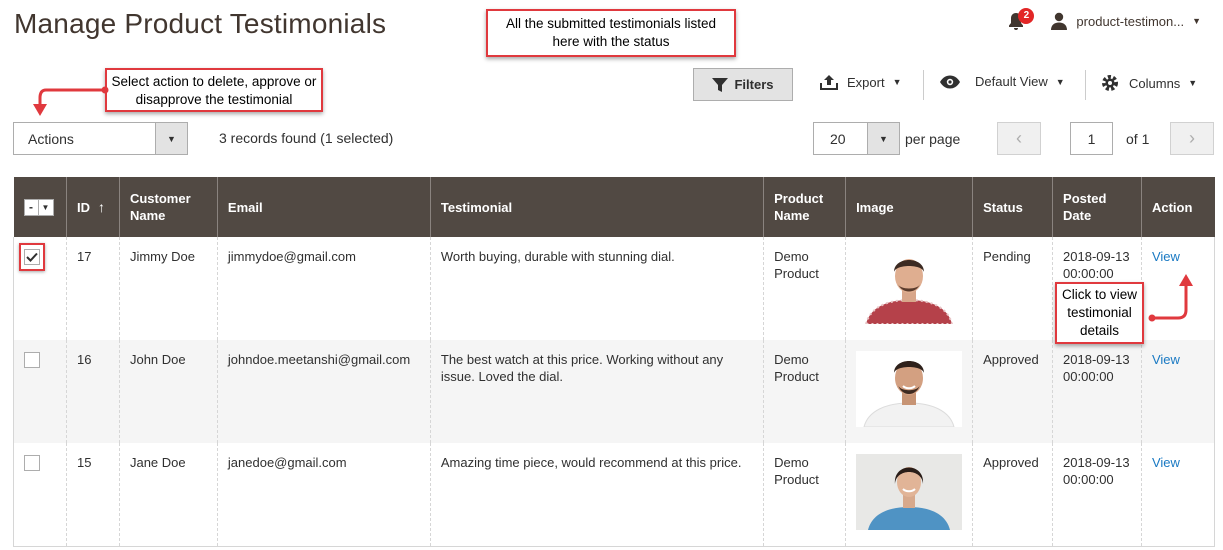 The image size is (1223, 550). I want to click on column-header-product-name: Product Name, so click(804, 207).